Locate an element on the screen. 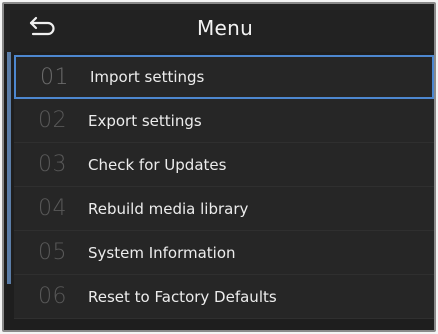 The width and height of the screenshot is (438, 334). menu-item-number: 06 is located at coordinates (52, 296).